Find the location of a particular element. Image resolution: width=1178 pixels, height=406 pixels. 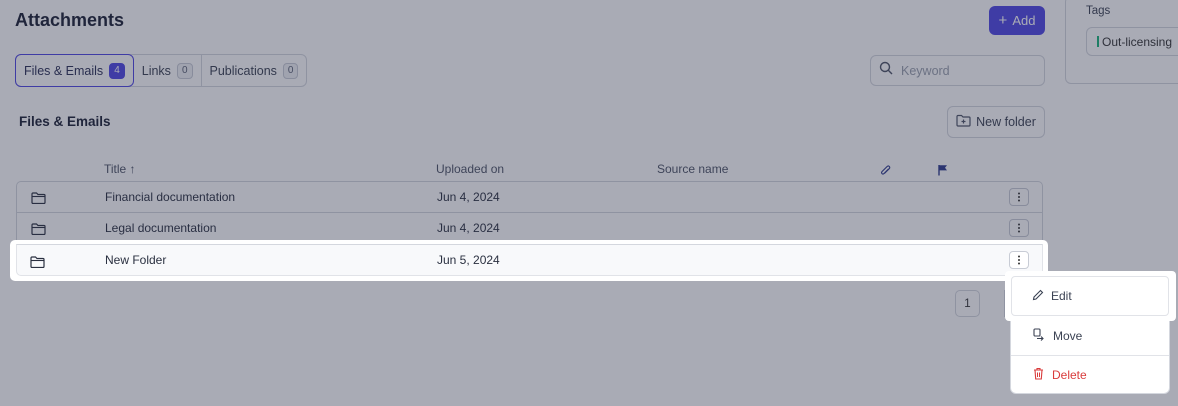

menu-item-label: Edit is located at coordinates (1061, 296).